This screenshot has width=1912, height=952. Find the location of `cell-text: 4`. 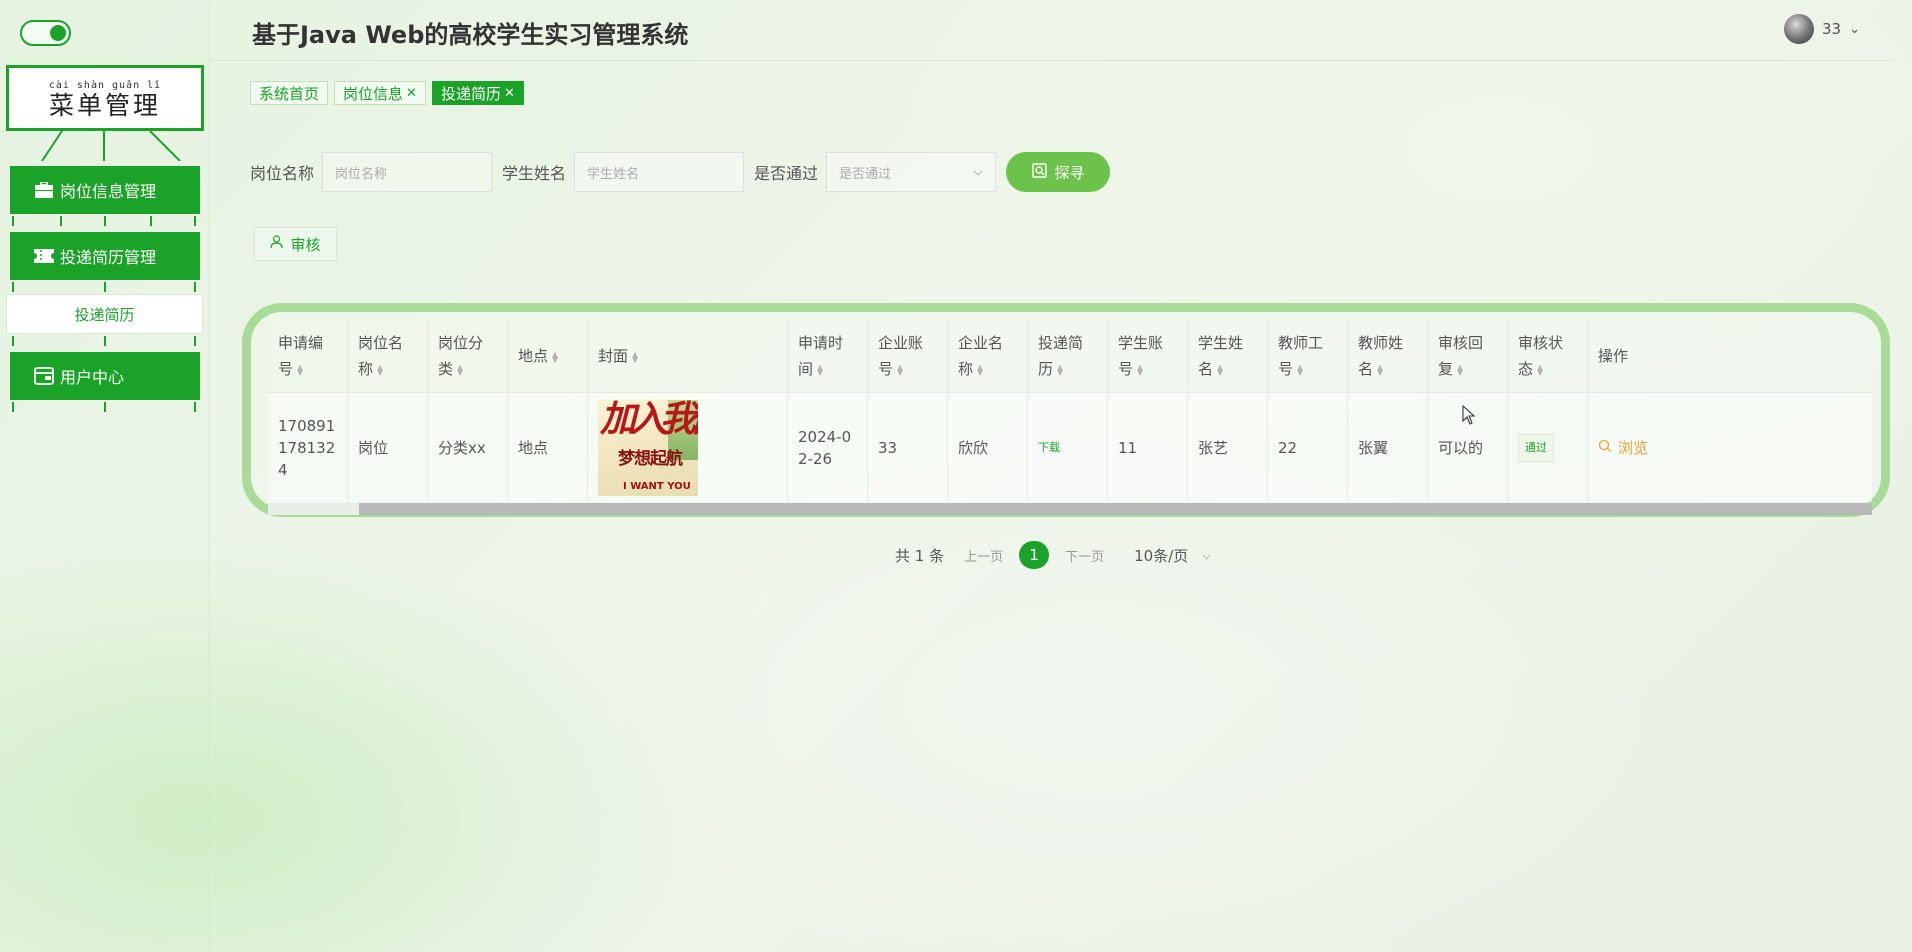

cell-text: 4 is located at coordinates (283, 469).